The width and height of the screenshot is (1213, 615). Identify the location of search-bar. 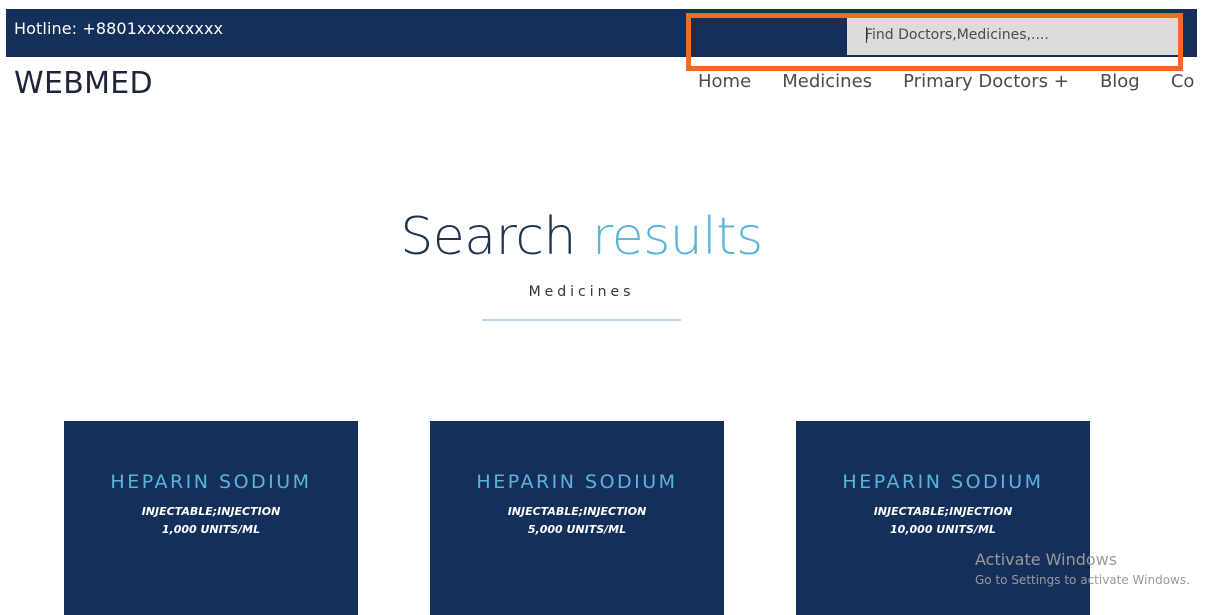
(937, 34).